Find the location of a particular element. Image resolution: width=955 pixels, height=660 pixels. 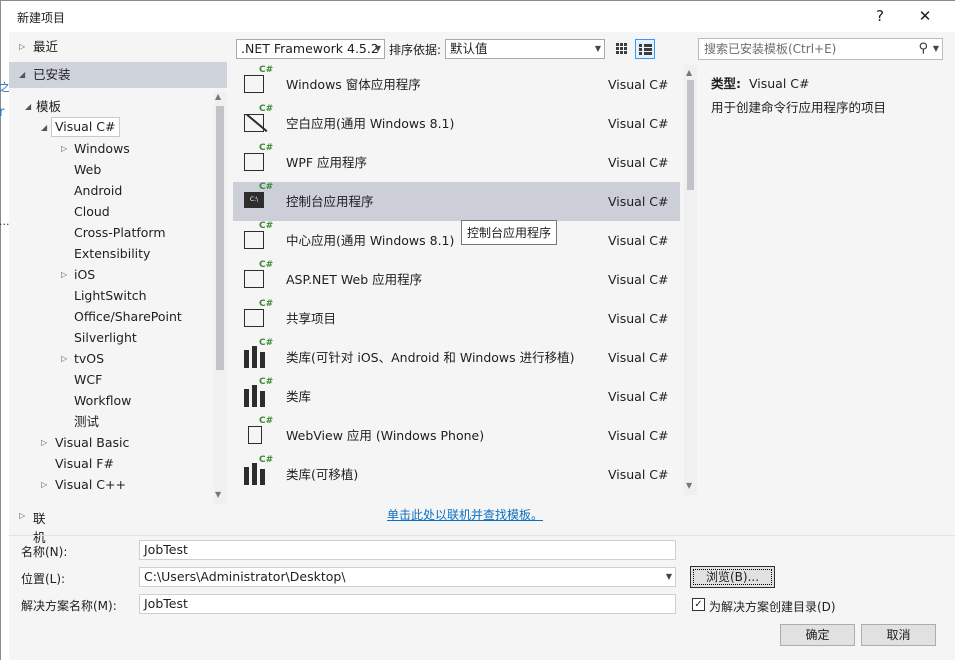

find-online-templates-link: 单击此处以联机并查找模板。 is located at coordinates (465, 514).